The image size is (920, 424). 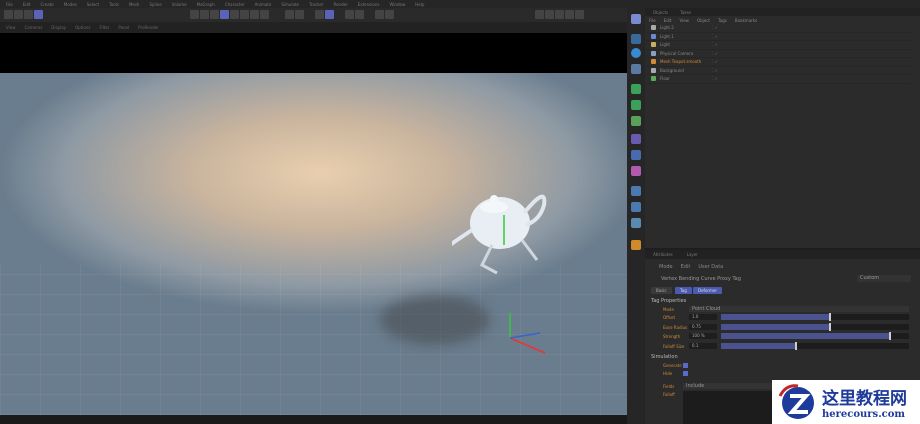 What do you see at coordinates (777, 71) in the screenshot?
I see `object-row: Background ⁚ ✓` at bounding box center [777, 71].